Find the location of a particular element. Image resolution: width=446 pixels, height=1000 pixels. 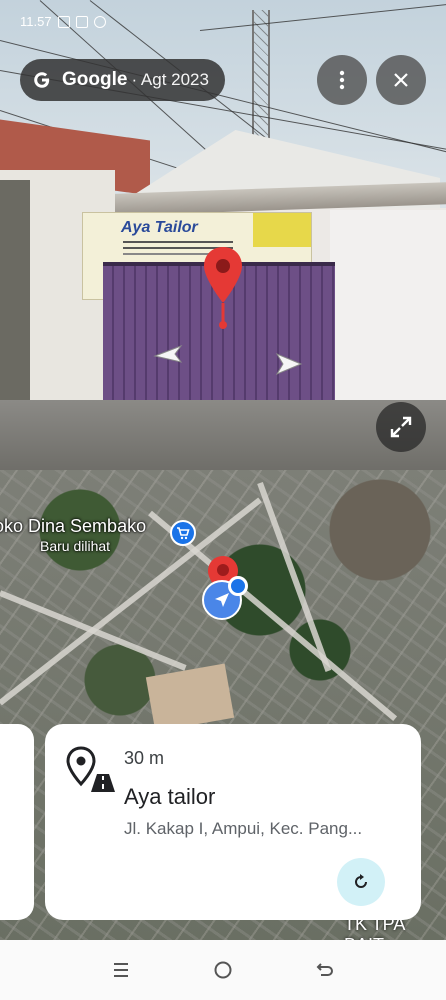

place-road-icon is located at coordinates (90, 769).